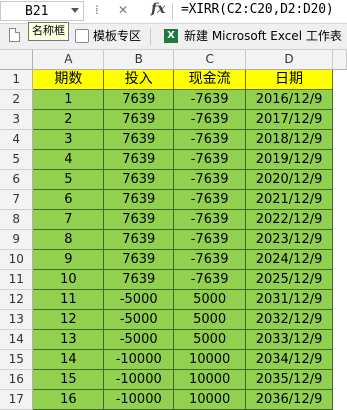 The height and width of the screenshot is (410, 347). Describe the element at coordinates (17, 159) in the screenshot. I see `row-header: 5` at that location.